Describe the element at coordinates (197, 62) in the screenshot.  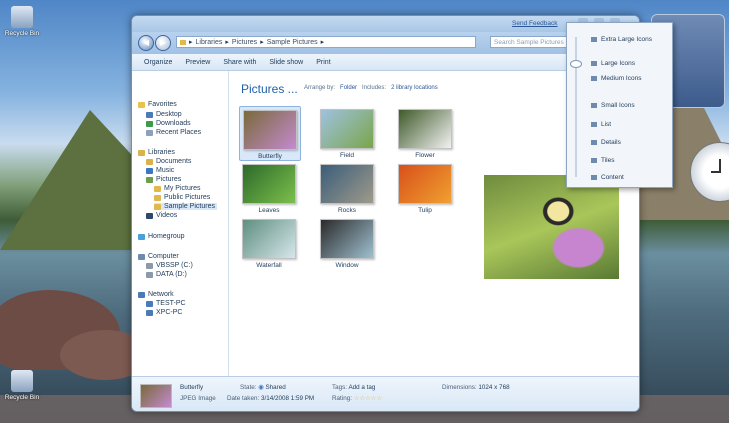
I see `preview-button: Preview` at that location.